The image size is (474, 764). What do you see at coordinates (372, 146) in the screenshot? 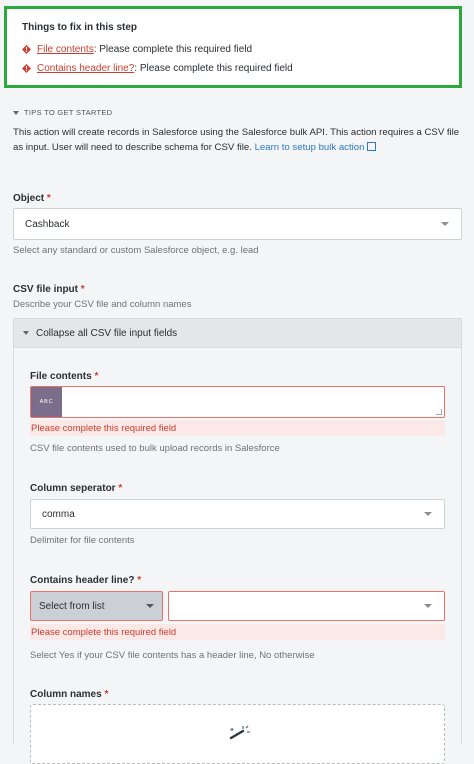
I see `external-link-icon` at bounding box center [372, 146].